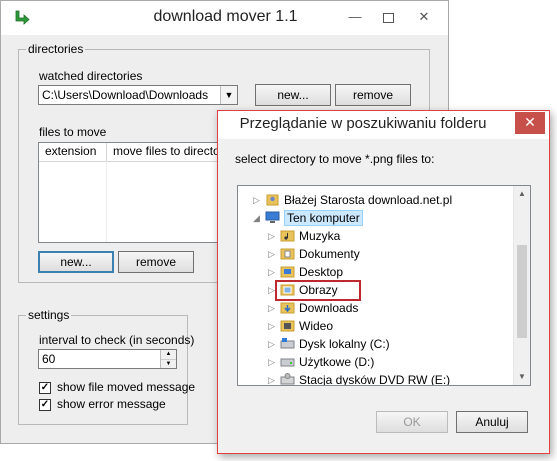 This screenshot has width=557, height=461. Describe the element at coordinates (318, 290) in the screenshot. I see `highlight-box` at that location.